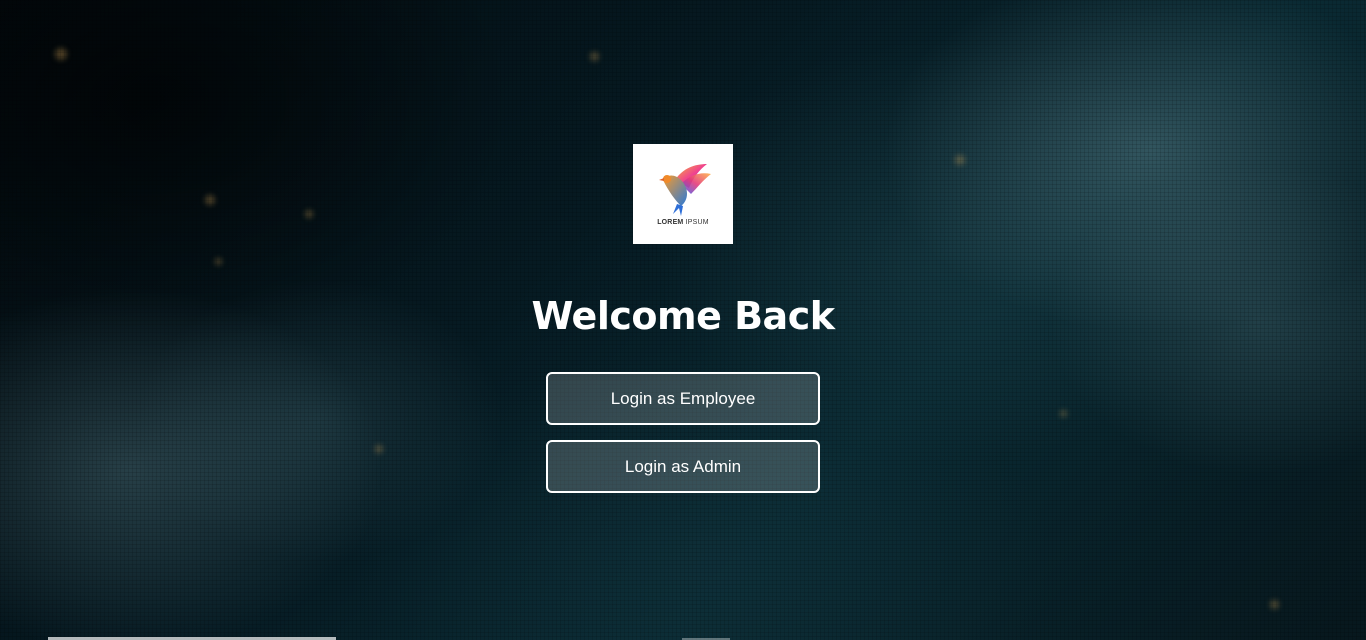 This screenshot has height=640, width=1366. What do you see at coordinates (683, 398) in the screenshot?
I see `login-employee-button: Login as Employee` at bounding box center [683, 398].